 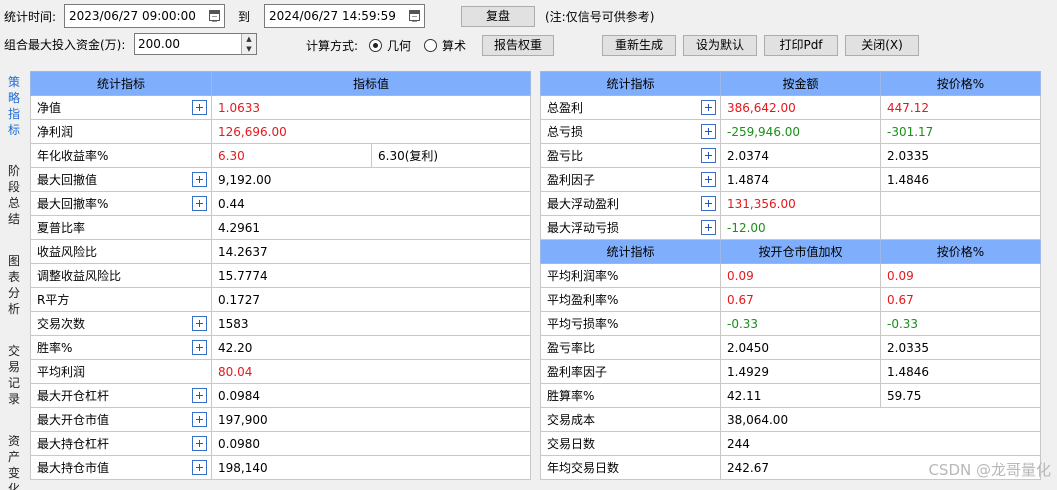 I want to click on metric-name-cell: 收益风险比, so click(x=121, y=251).